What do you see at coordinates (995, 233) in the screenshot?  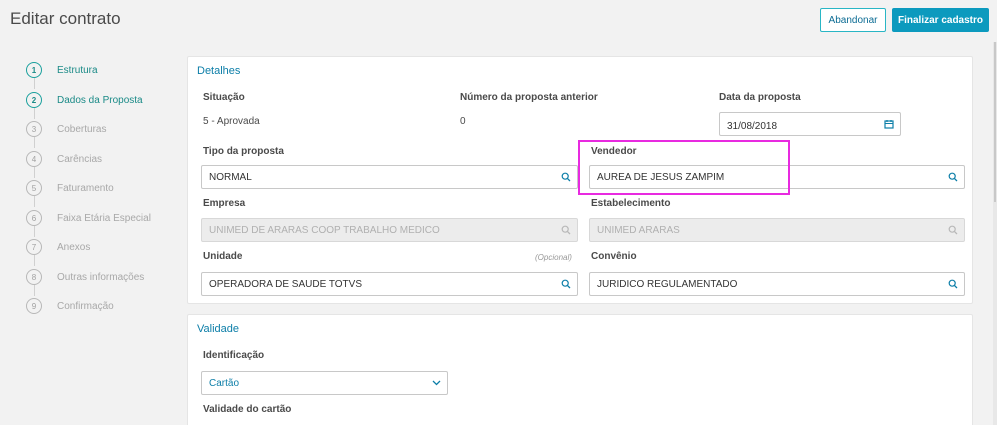 I see `scrollbar` at bounding box center [995, 233].